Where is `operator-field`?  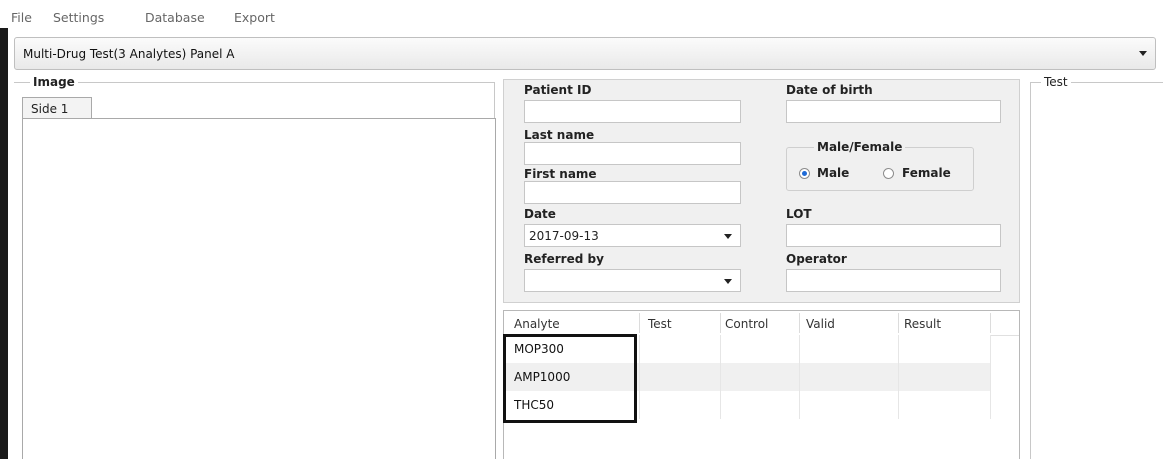 operator-field is located at coordinates (893, 280).